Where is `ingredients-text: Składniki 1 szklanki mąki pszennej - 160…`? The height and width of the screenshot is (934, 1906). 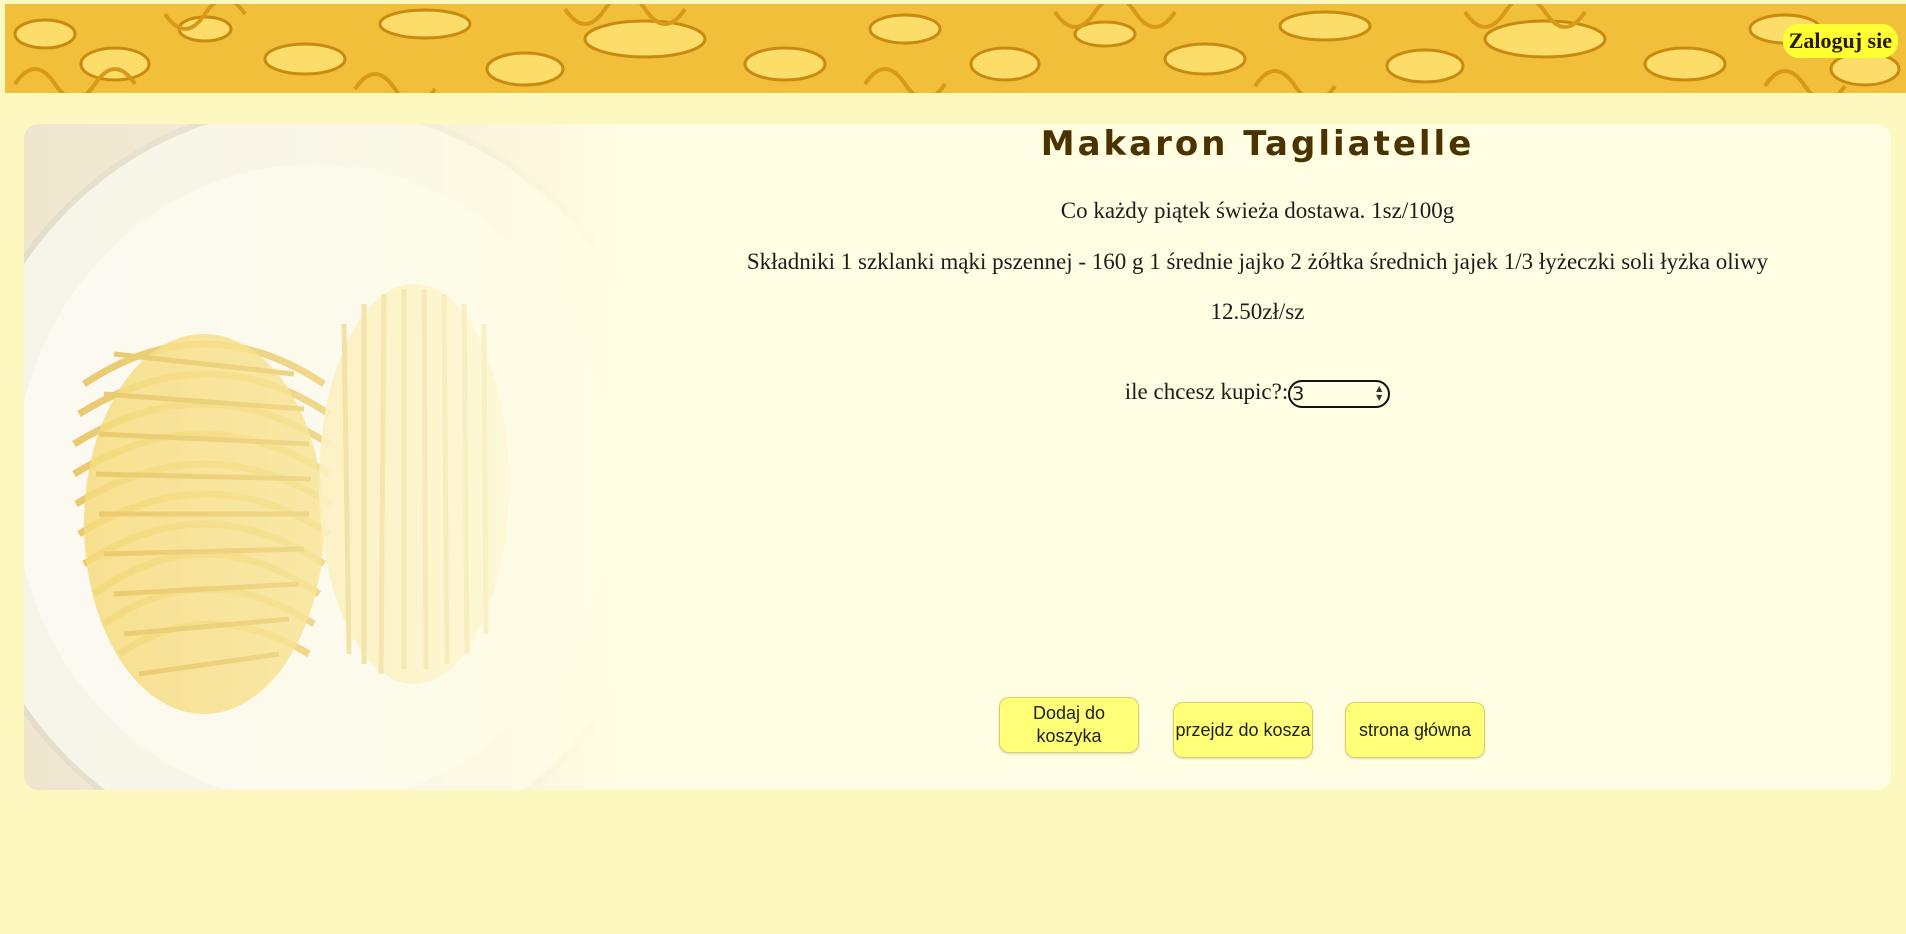
ingredients-text: Składniki 1 szklanki mąki pszennej - 160… is located at coordinates (1257, 261).